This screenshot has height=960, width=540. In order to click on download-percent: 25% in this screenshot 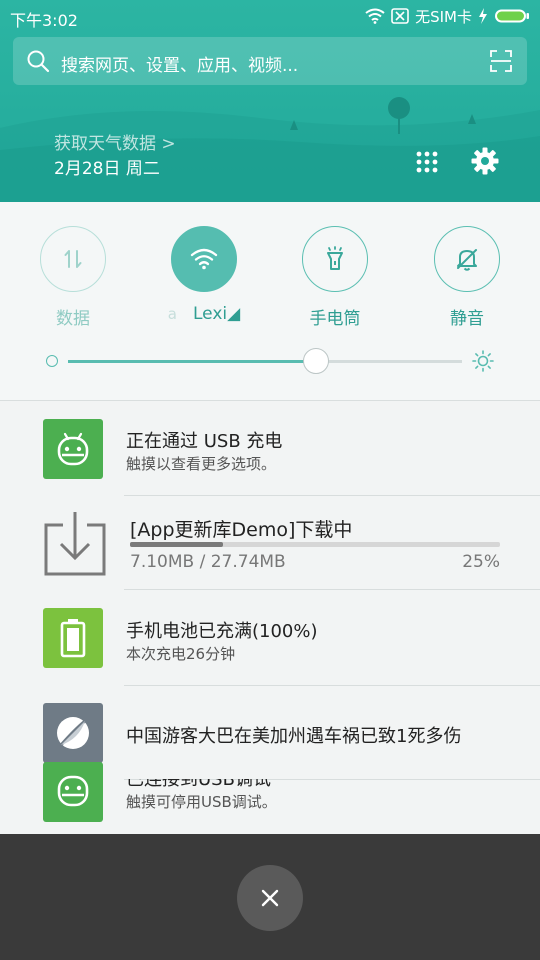, I will do `click(481, 562)`.